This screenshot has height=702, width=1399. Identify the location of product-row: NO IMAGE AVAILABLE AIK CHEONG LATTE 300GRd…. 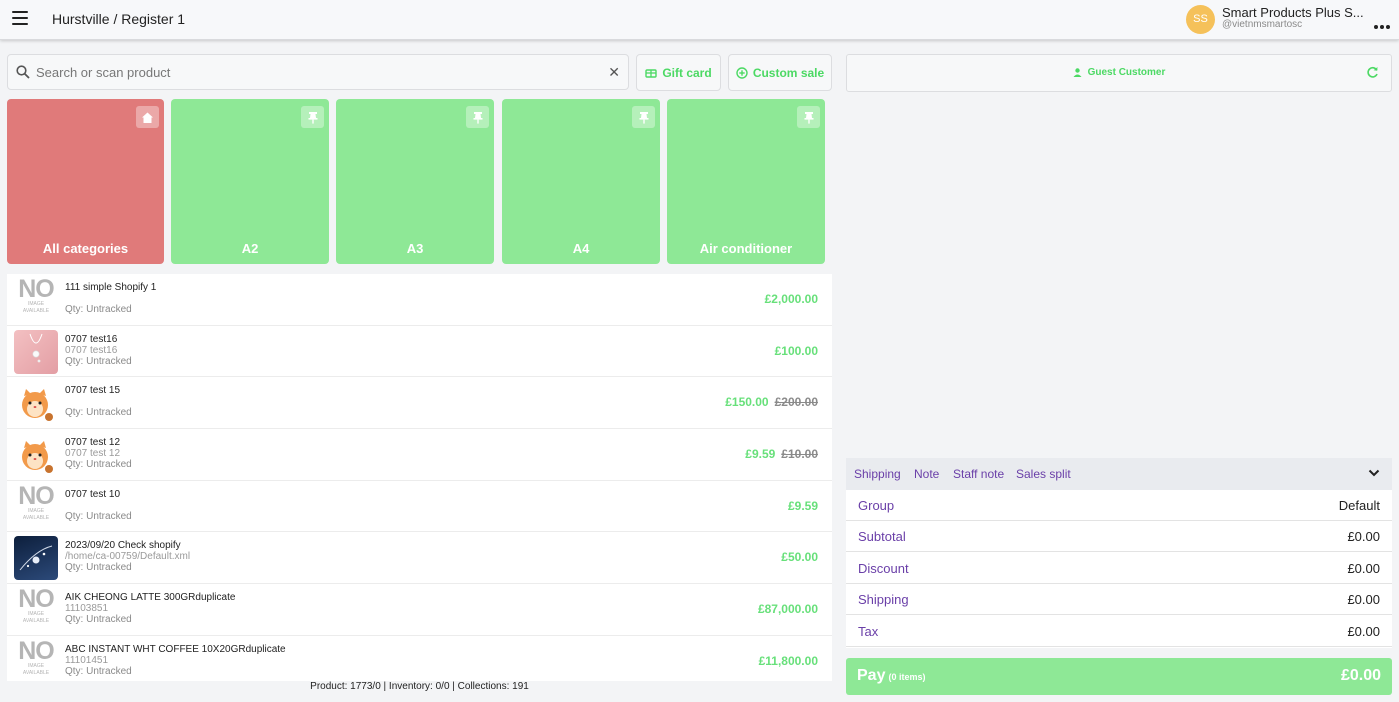
(419, 610).